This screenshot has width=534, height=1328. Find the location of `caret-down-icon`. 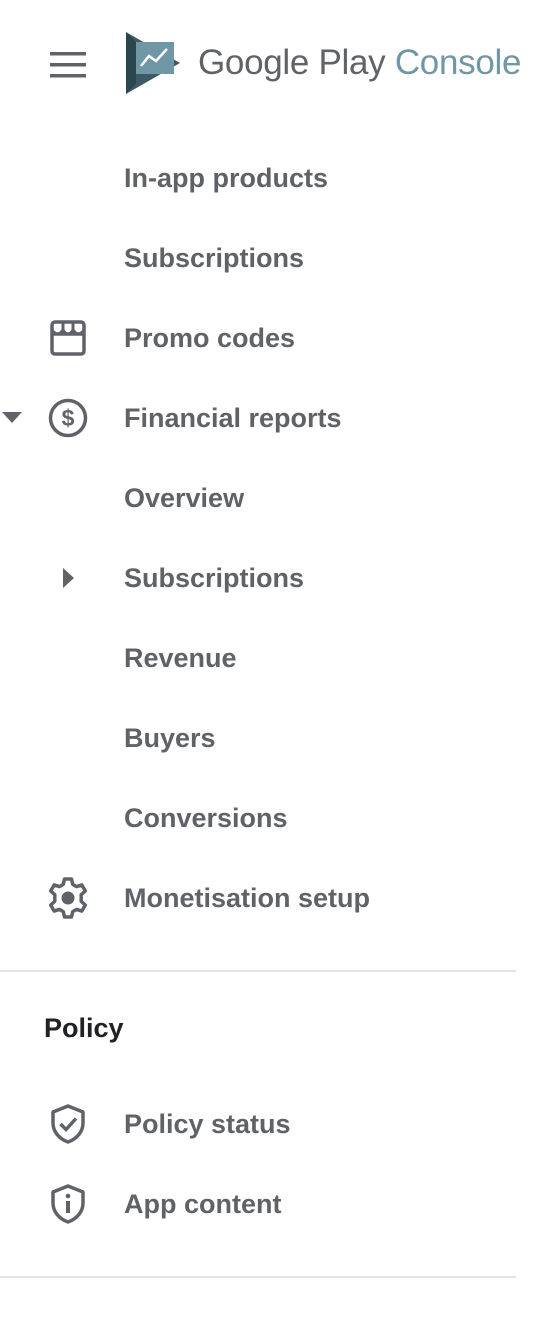

caret-down-icon is located at coordinates (12, 418).